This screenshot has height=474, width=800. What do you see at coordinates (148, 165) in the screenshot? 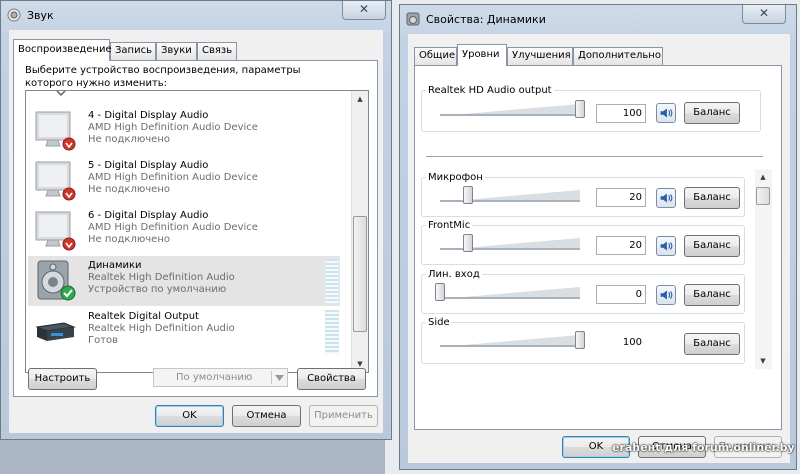
I see `device-name: 5 - Digital Display Audio` at bounding box center [148, 165].